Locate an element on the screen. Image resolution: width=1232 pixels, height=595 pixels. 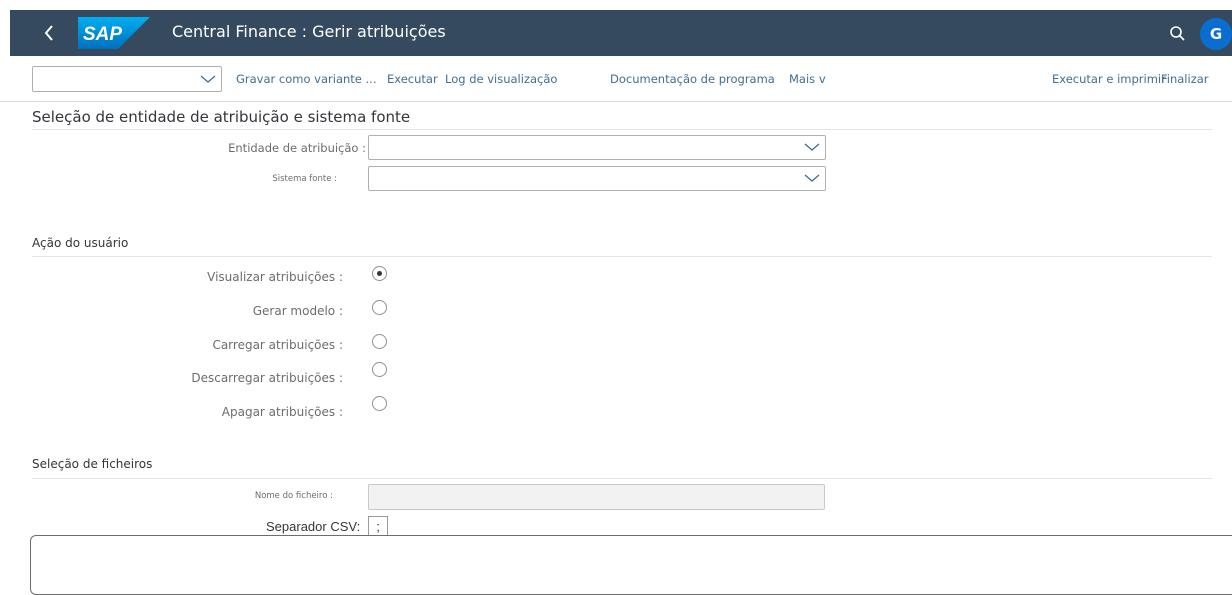
option-label-upload: Carregar atribuições : is located at coordinates (277, 345).